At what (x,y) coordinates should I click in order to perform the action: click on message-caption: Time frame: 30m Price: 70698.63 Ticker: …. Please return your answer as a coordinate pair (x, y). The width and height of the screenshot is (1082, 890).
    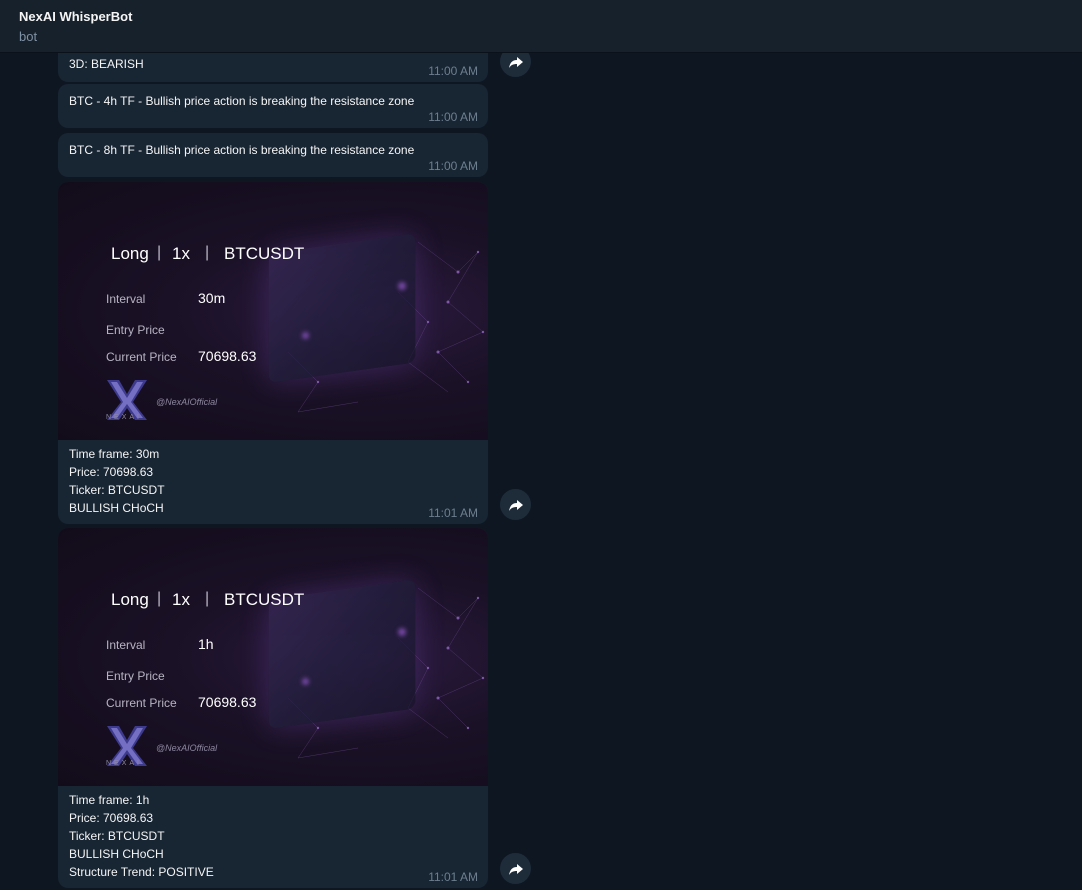
    Looking at the image, I should click on (117, 481).